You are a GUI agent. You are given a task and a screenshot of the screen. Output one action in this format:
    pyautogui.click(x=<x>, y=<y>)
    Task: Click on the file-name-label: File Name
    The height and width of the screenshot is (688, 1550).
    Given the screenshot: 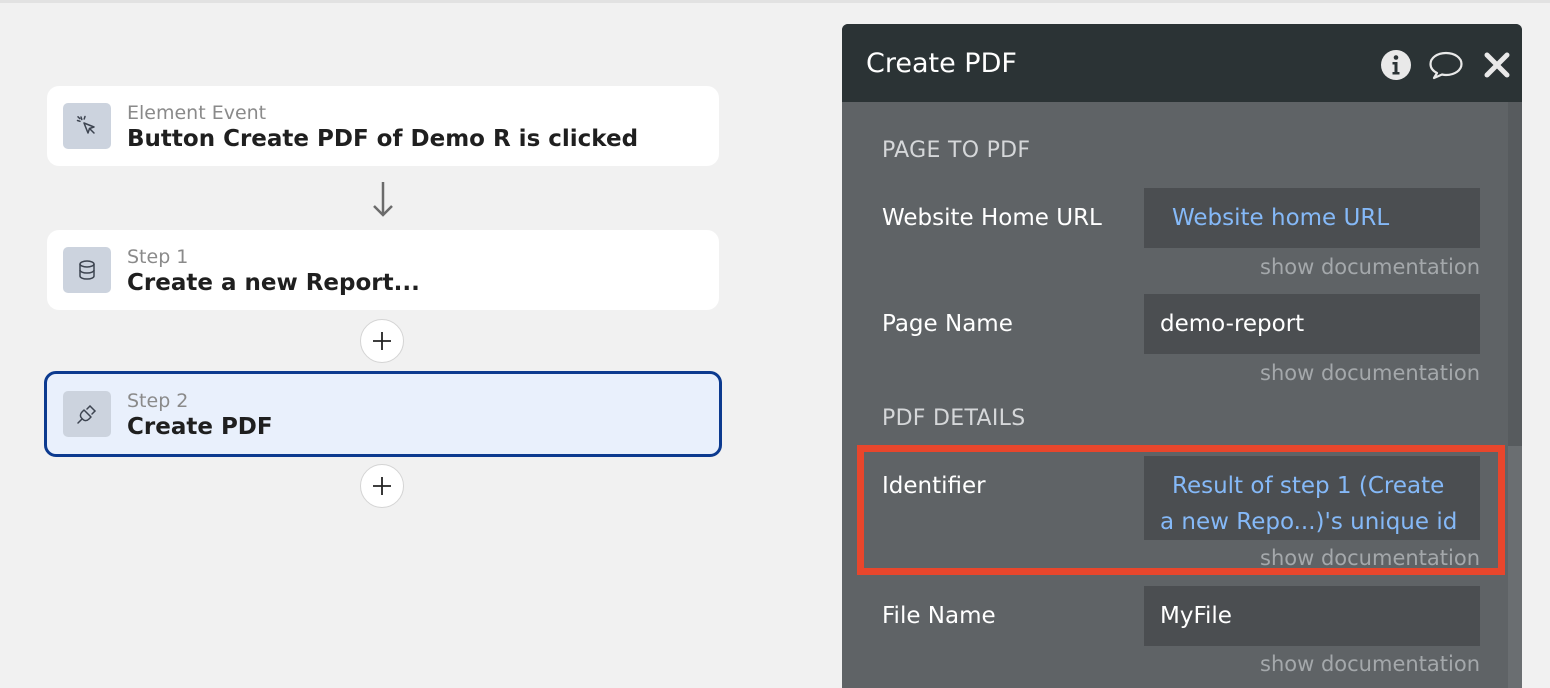 What is the action you would take?
    pyautogui.click(x=939, y=616)
    